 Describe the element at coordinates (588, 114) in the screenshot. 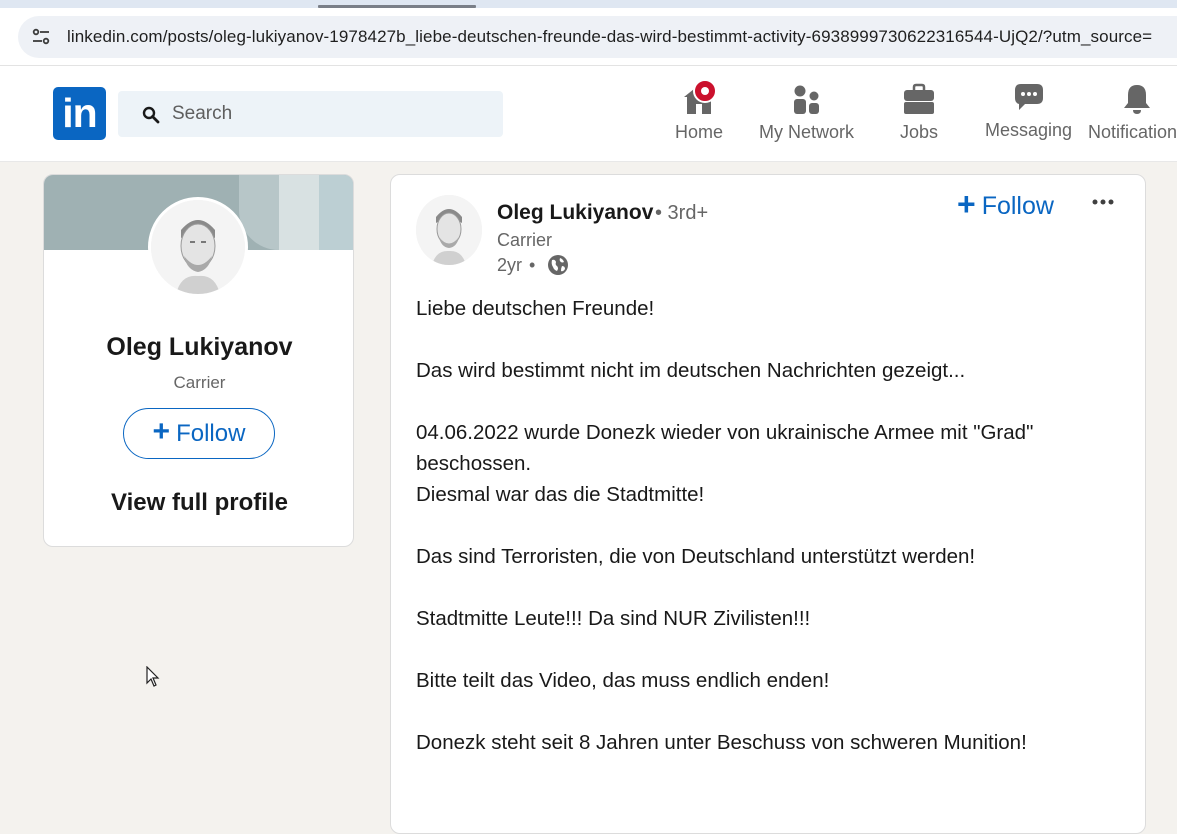

I see `linkedin-header: in Home My Network Jobs` at that location.